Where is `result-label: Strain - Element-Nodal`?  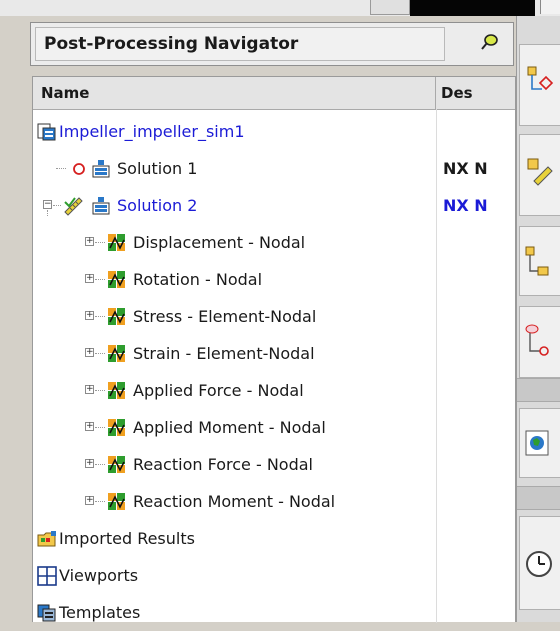 result-label: Strain - Element-Nodal is located at coordinates (224, 353).